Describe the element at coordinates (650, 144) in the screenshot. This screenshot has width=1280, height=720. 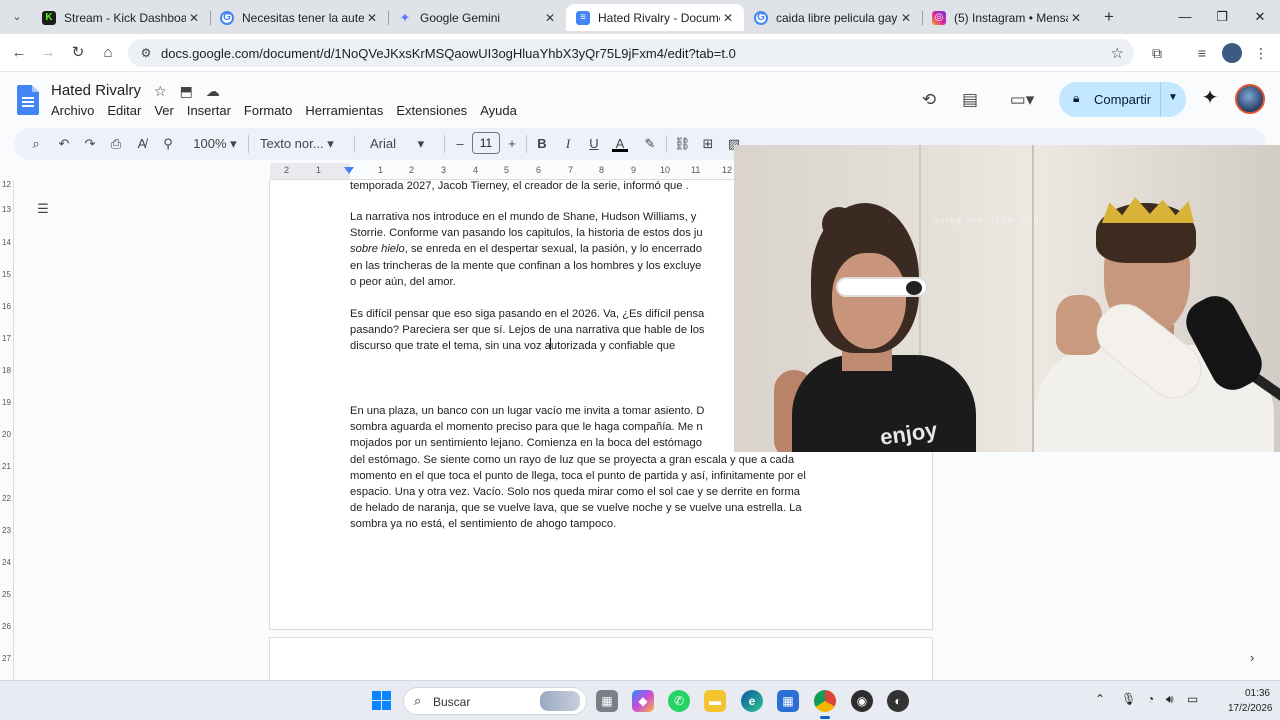
I see `highlight-icon: ✎` at that location.